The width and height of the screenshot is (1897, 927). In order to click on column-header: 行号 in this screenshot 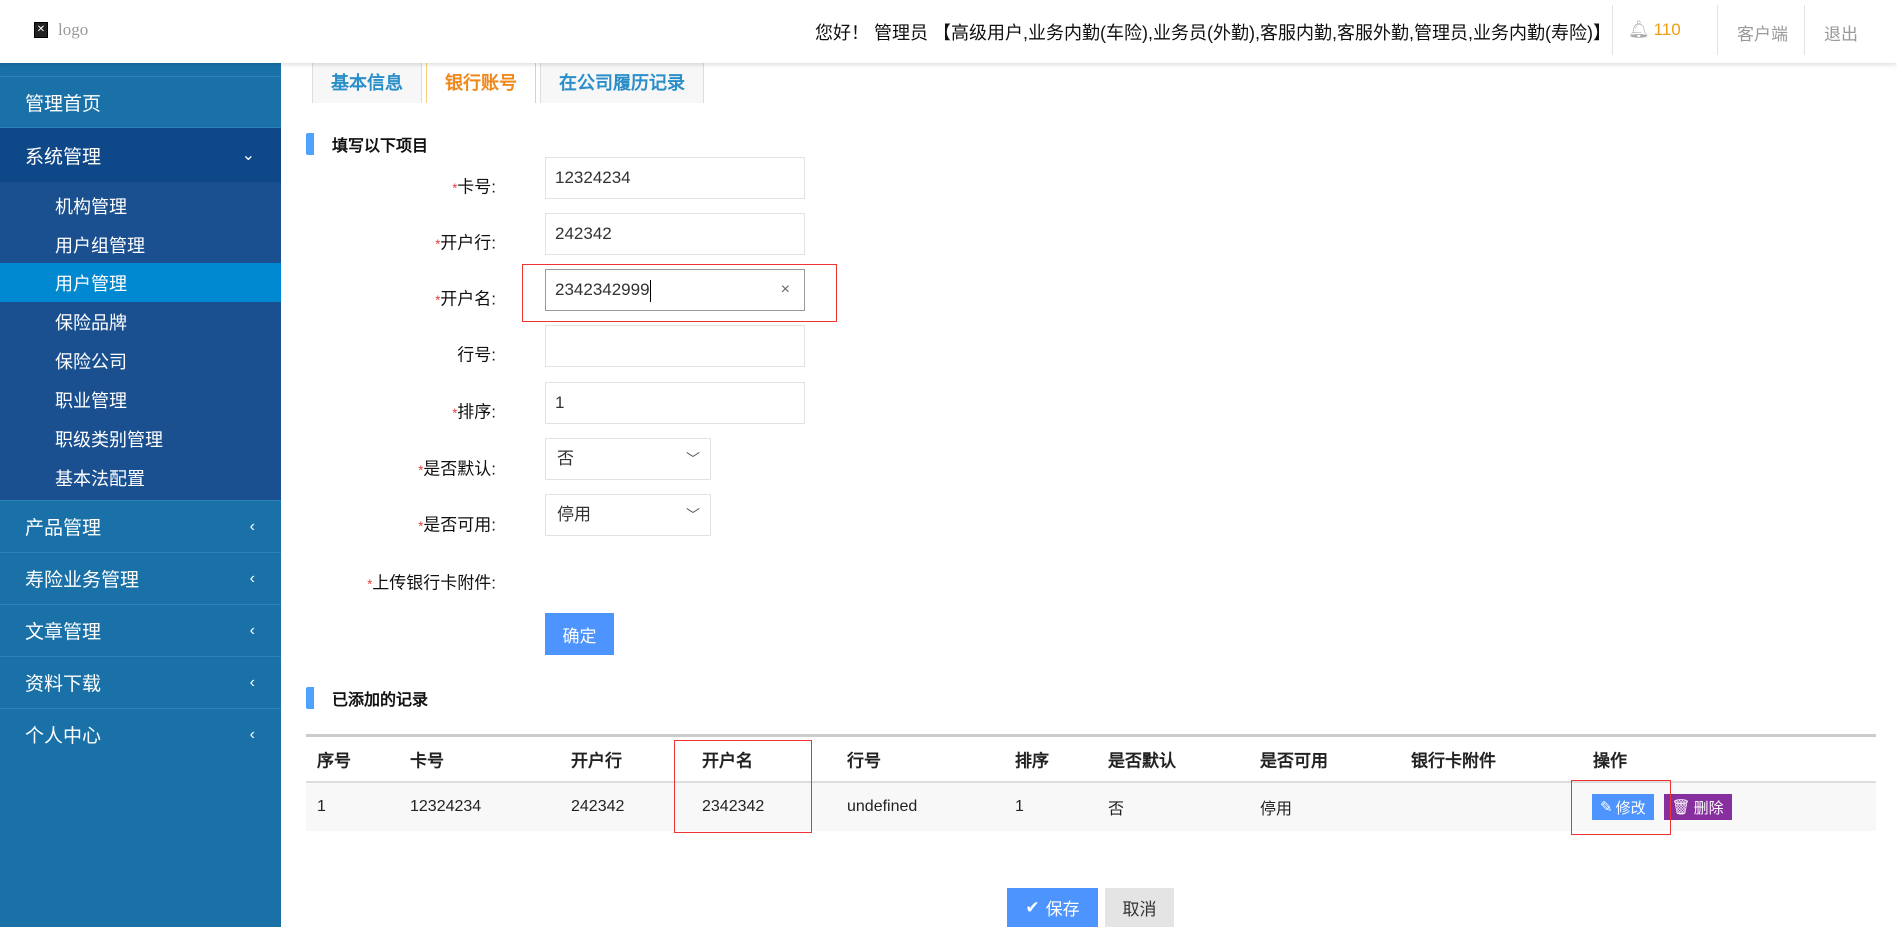, I will do `click(864, 761)`.